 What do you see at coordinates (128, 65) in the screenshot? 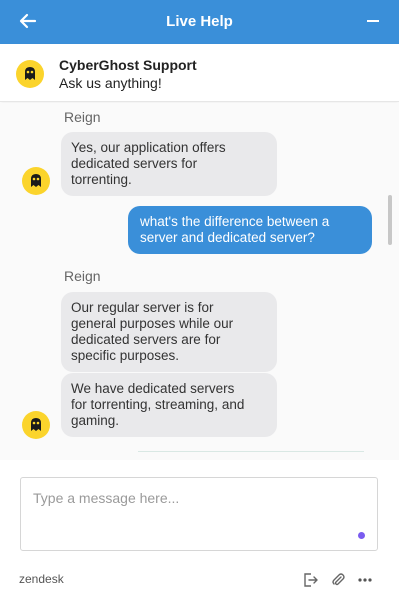
I see `agent-name: CyberGhost Support` at bounding box center [128, 65].